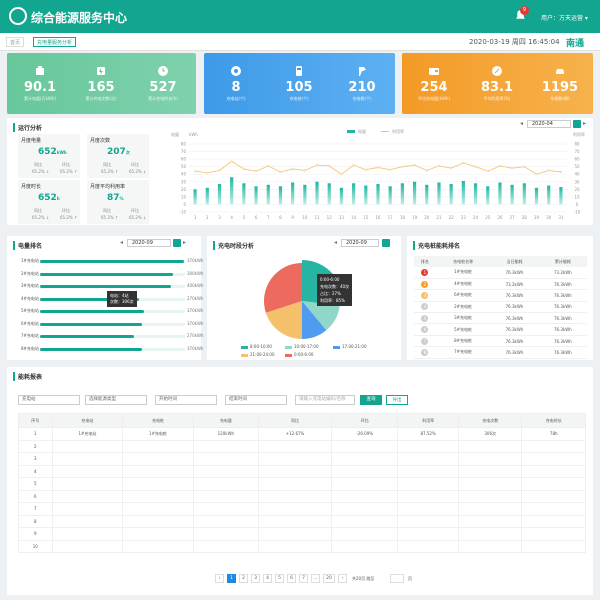 The image size is (600, 600). What do you see at coordinates (256, 400) in the screenshot?
I see `end-time-input: 结束时间` at bounding box center [256, 400].